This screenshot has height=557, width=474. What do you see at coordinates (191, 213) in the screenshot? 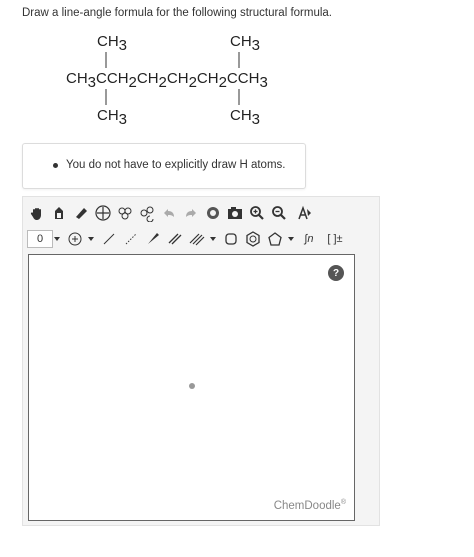
I see `redo-icon` at bounding box center [191, 213].